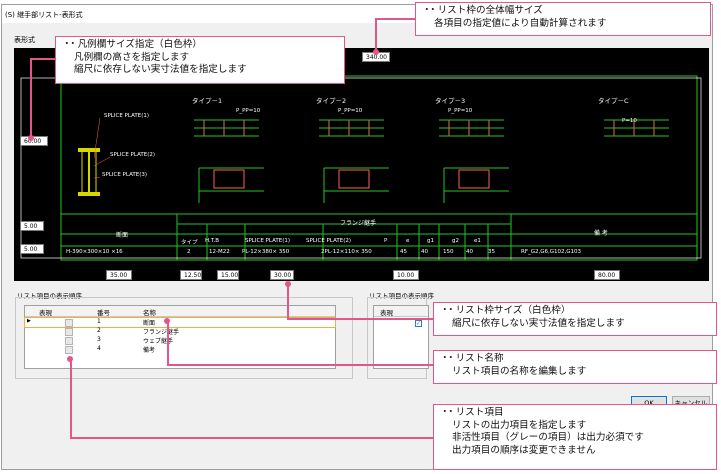 This screenshot has width=721, height=474. What do you see at coordinates (32, 226) in the screenshot?
I see `header-height-1-input: 5.00` at bounding box center [32, 226].